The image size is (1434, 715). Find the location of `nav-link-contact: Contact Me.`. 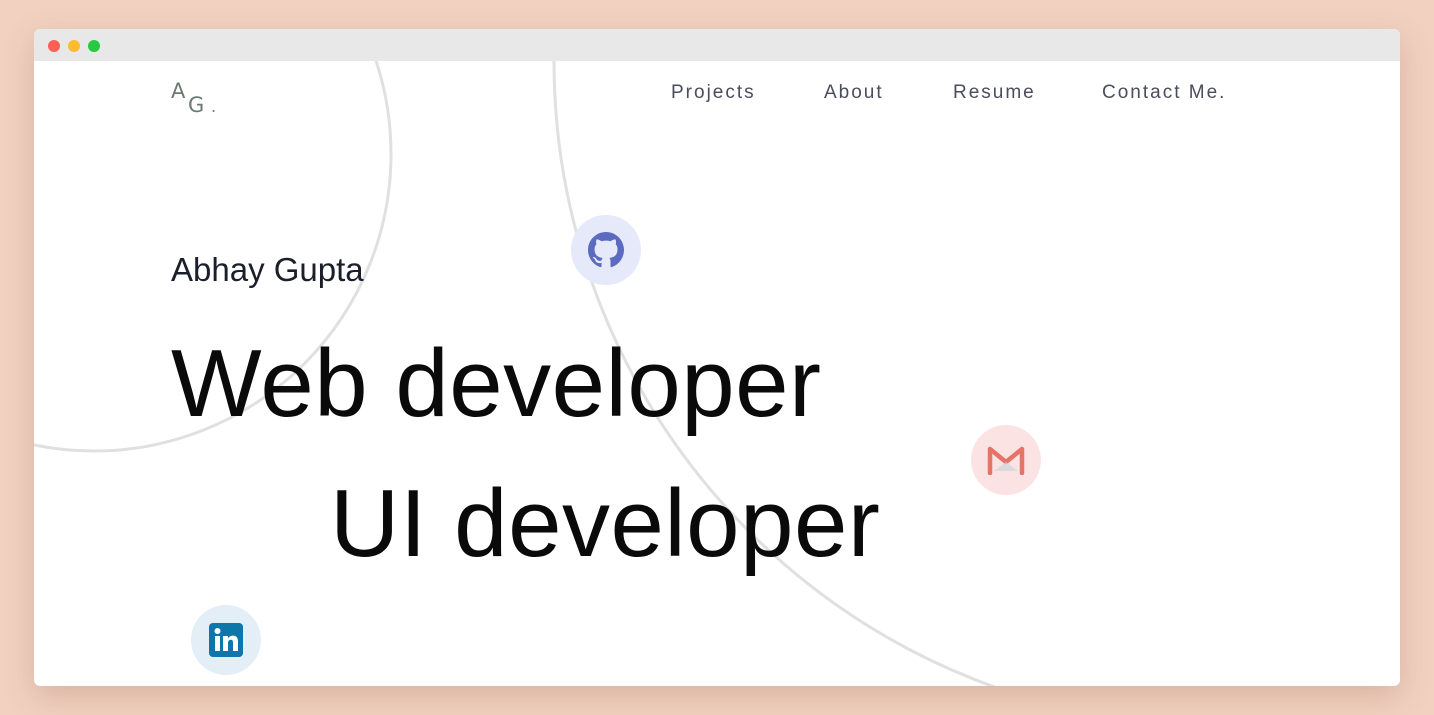

nav-link-contact: Contact Me. is located at coordinates (1164, 93).